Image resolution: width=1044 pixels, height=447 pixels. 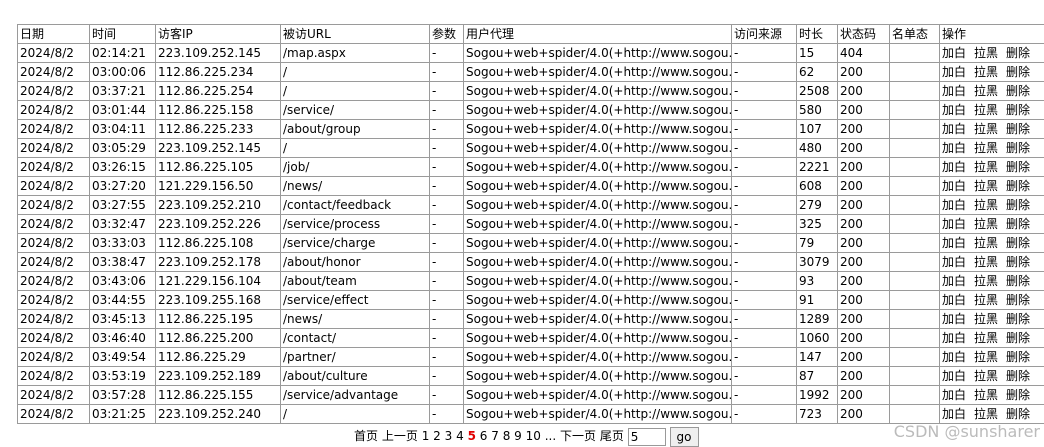 I want to click on page-number-link: 6, so click(x=484, y=436).